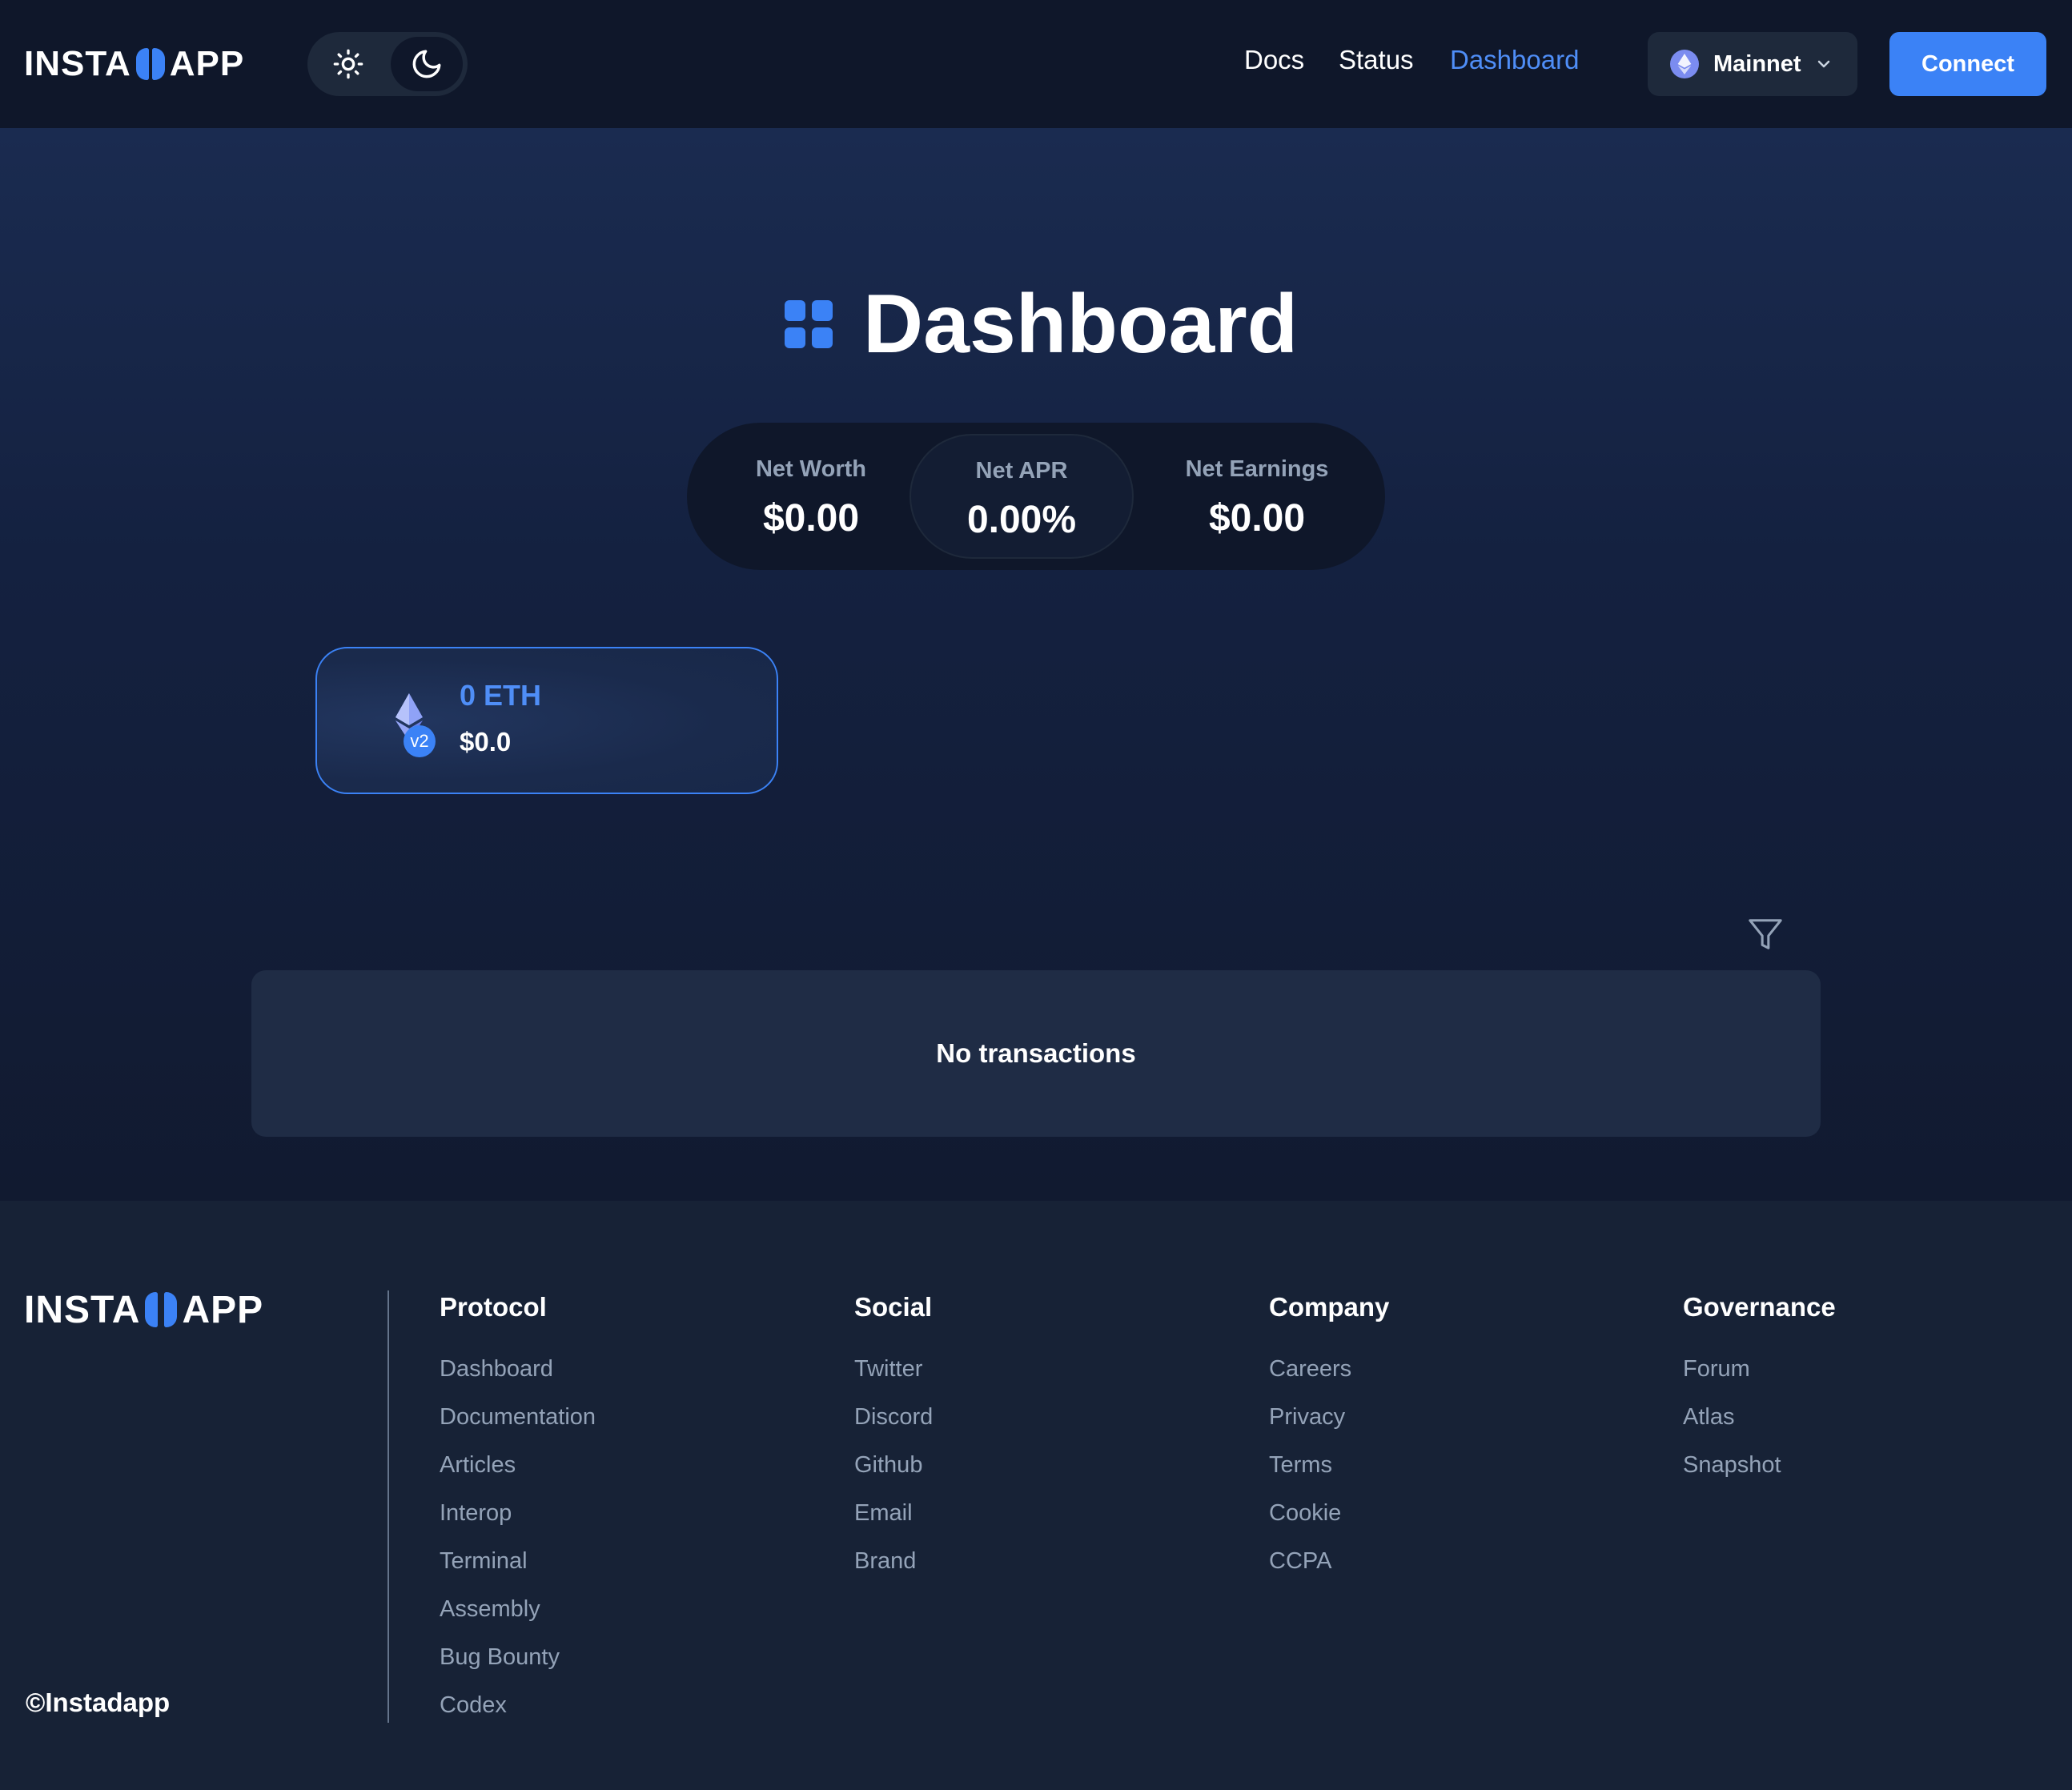 Image resolution: width=2072 pixels, height=1790 pixels. I want to click on footer-link-snapshot: Snapshot, so click(1760, 1471).